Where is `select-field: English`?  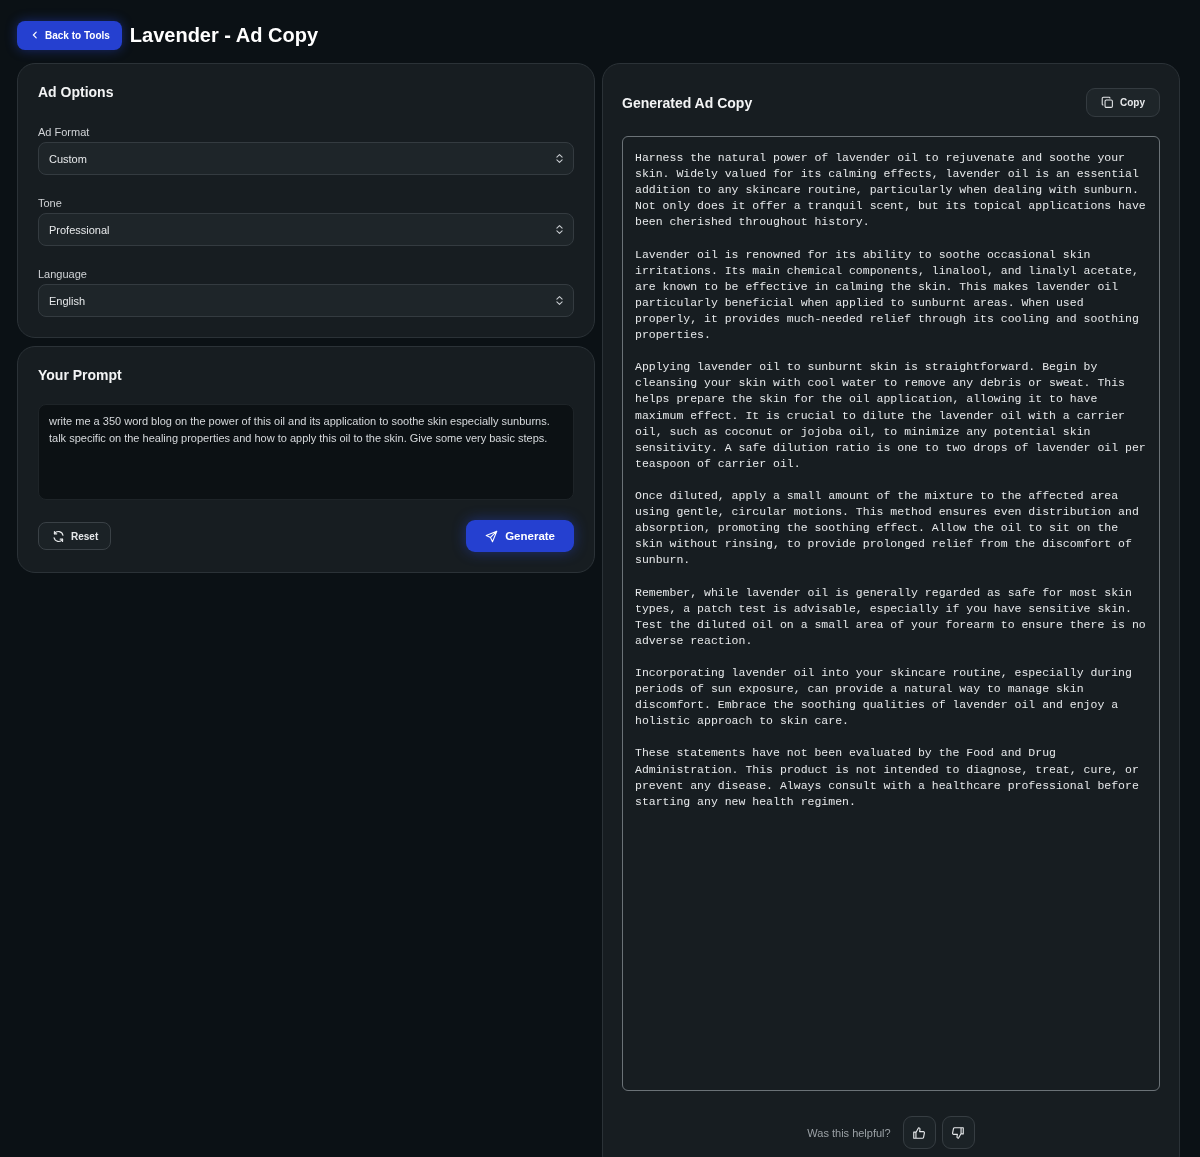
select-field: English is located at coordinates (306, 300).